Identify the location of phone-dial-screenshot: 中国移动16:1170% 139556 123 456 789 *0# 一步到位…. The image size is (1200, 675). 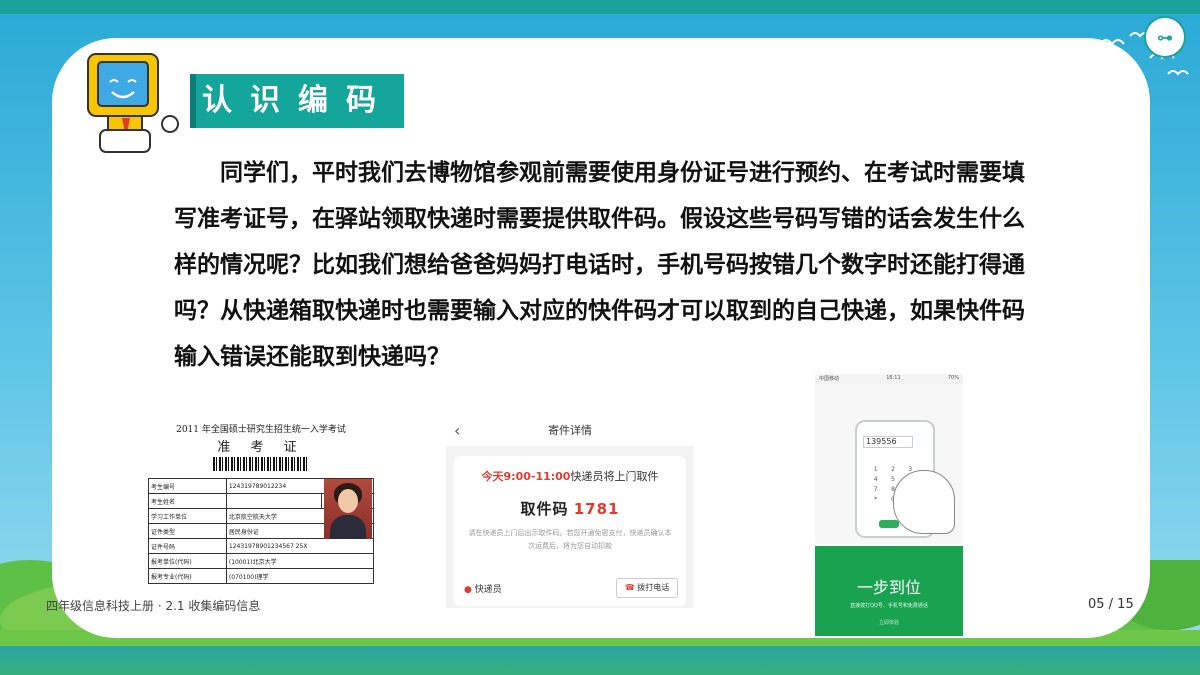
(889, 505).